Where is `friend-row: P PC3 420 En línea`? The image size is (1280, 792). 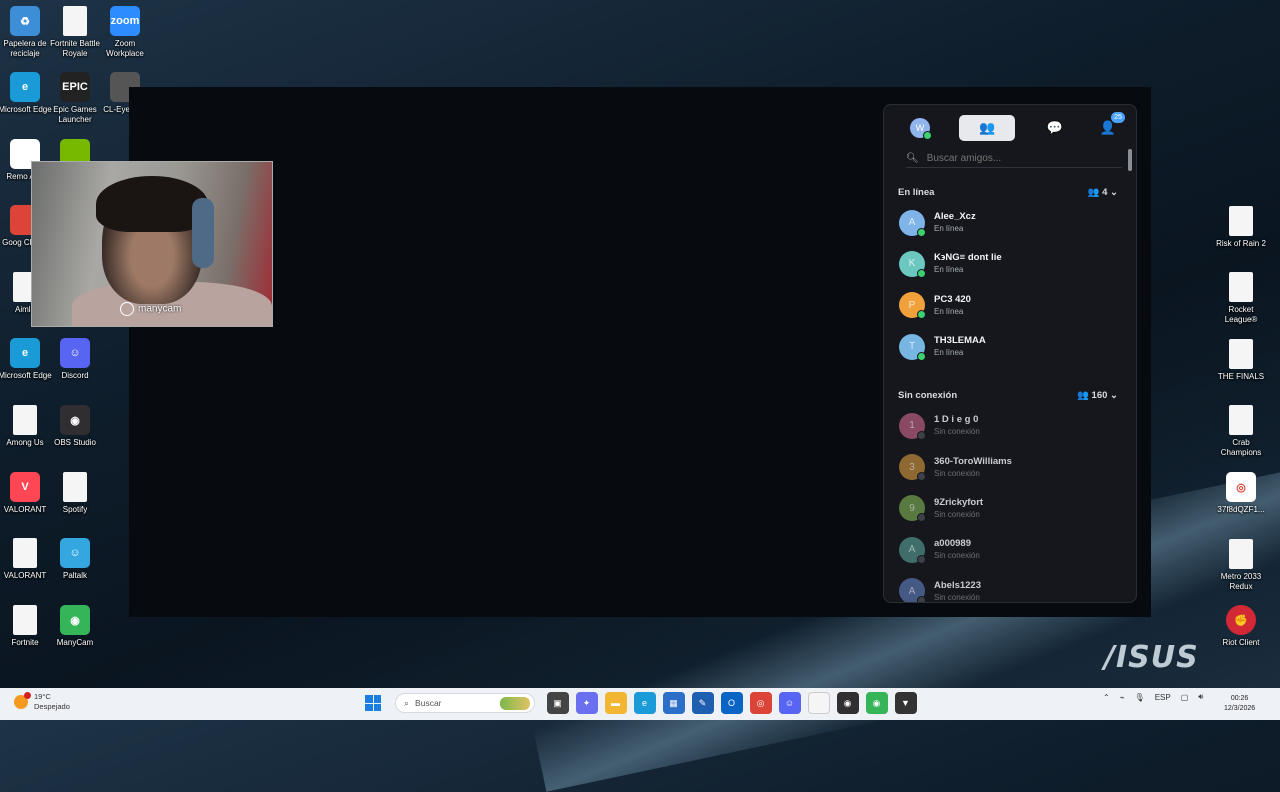 friend-row: P PC3 420 En línea is located at coordinates (1010, 305).